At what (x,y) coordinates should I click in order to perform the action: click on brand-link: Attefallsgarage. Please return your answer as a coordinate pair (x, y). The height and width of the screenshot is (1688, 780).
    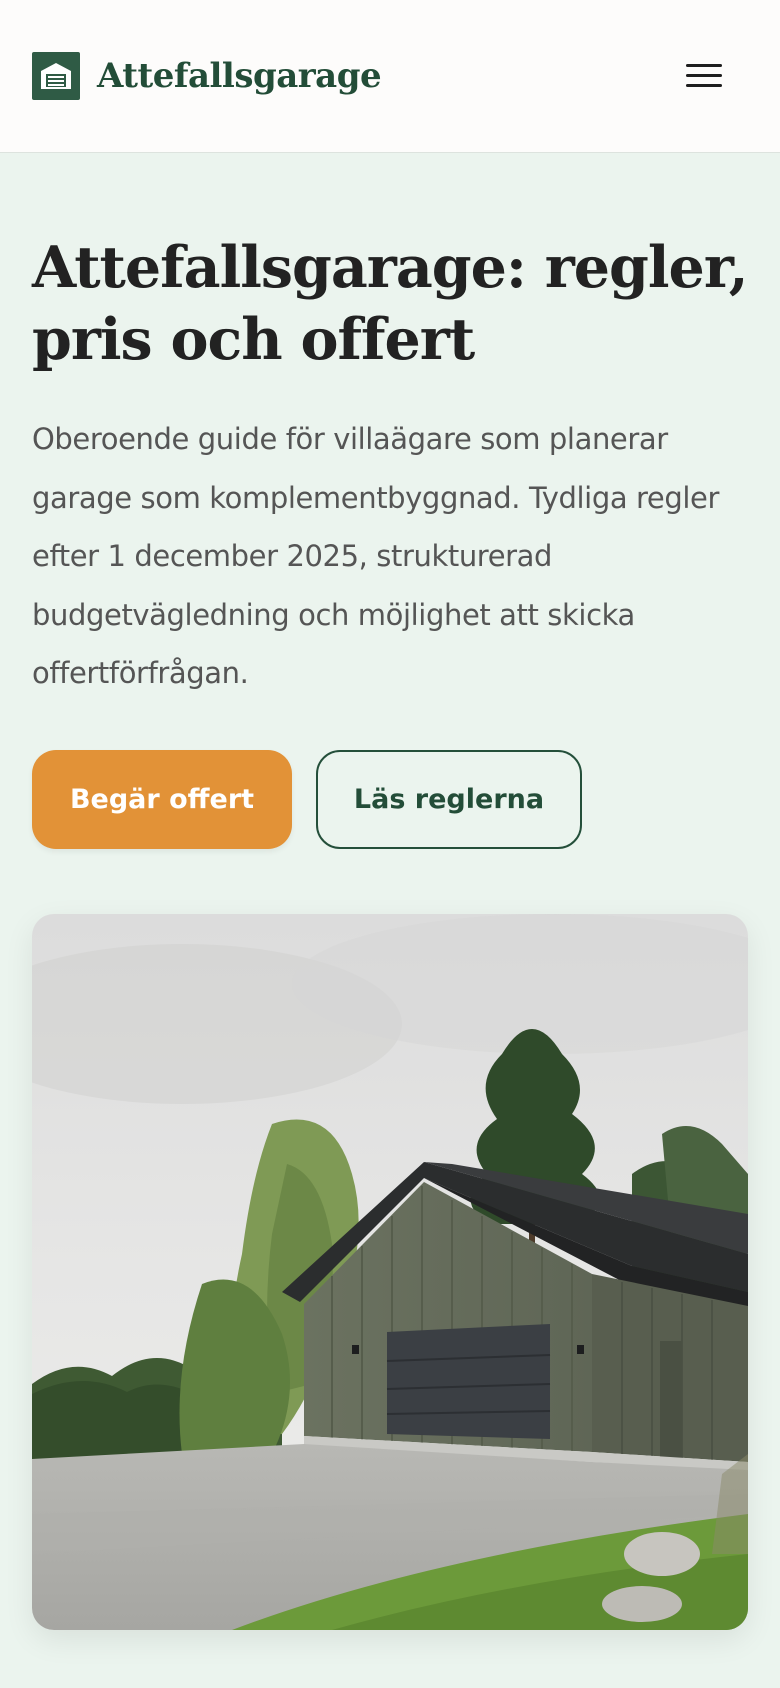
    Looking at the image, I should click on (207, 75).